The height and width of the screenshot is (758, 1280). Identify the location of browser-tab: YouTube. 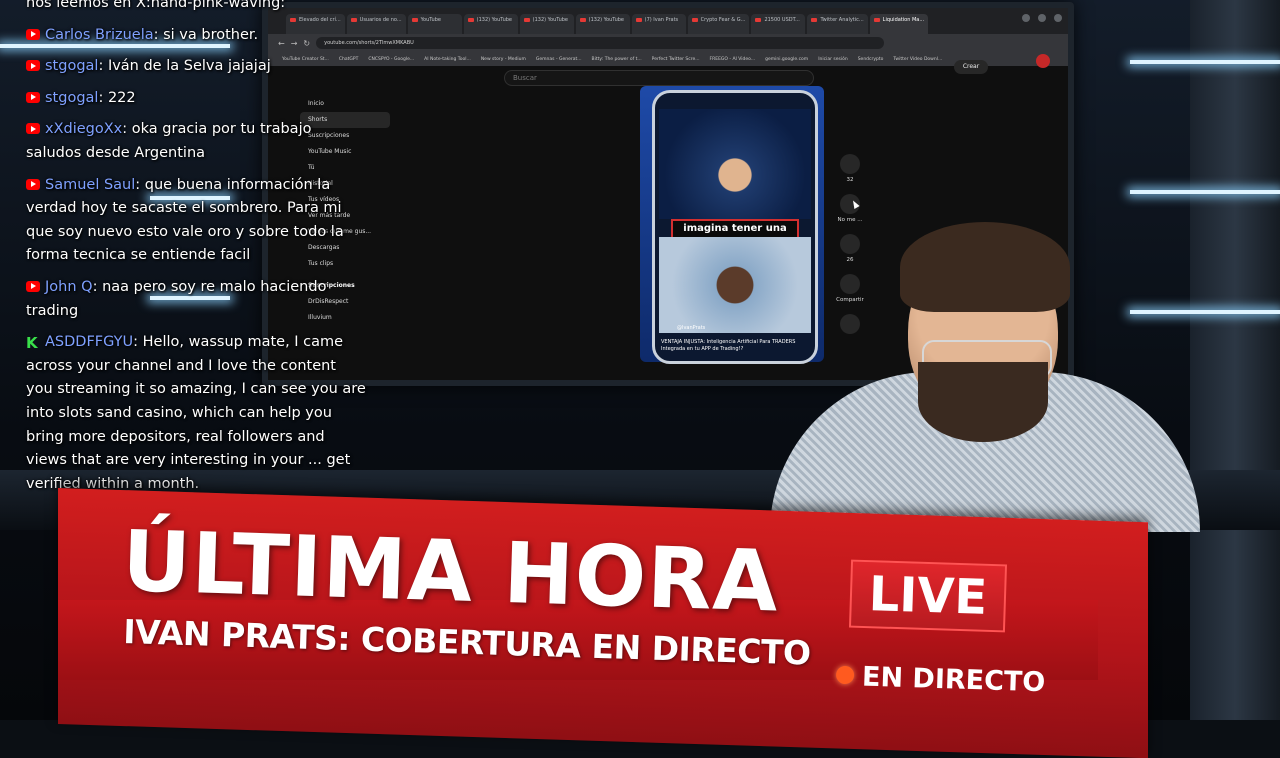
(434, 24).